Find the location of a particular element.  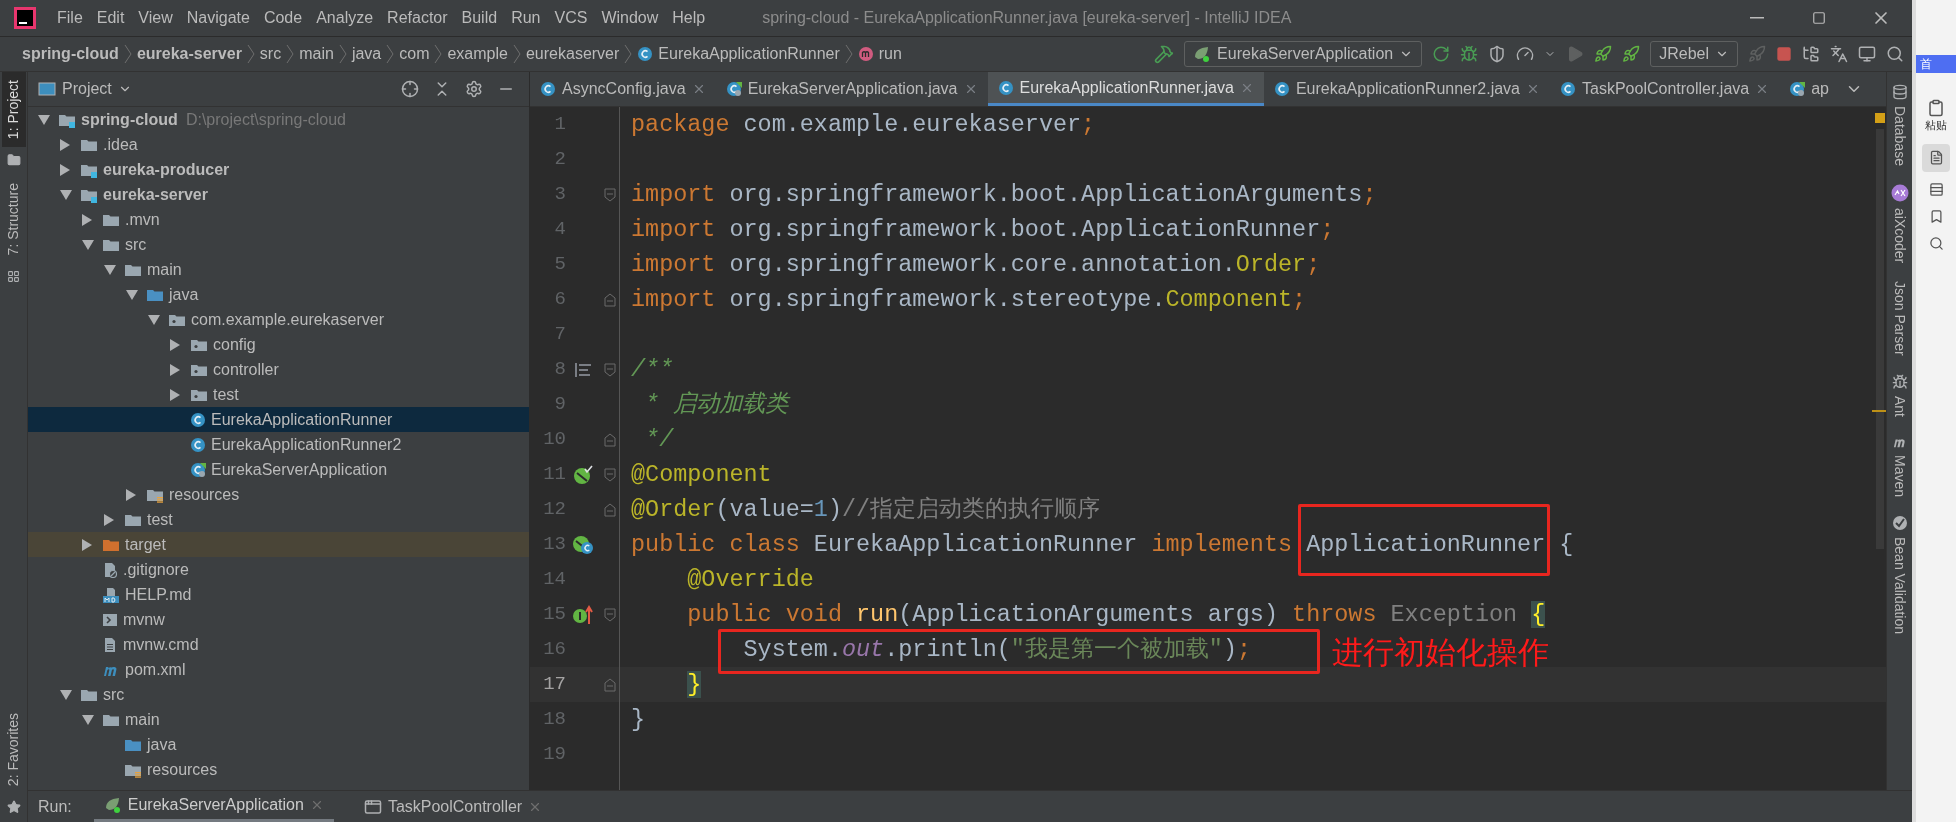

tool-window-tab: 1: Project is located at coordinates (13, 110).